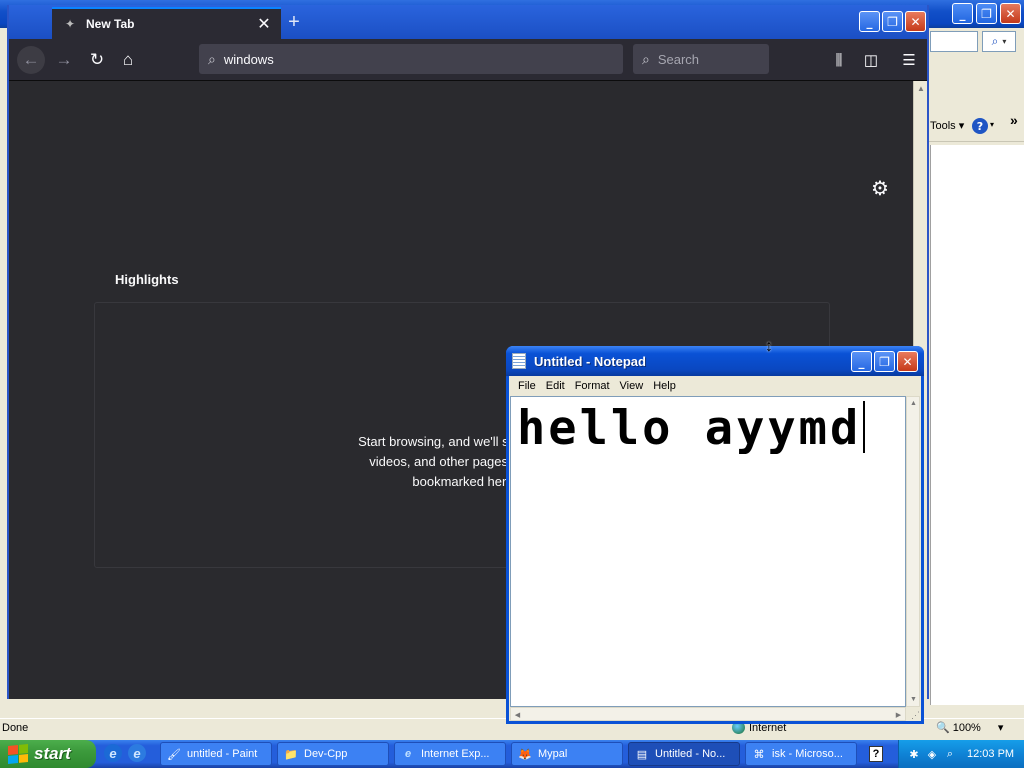 This screenshot has width=1024, height=768. I want to click on back-button: ←, so click(31, 60).